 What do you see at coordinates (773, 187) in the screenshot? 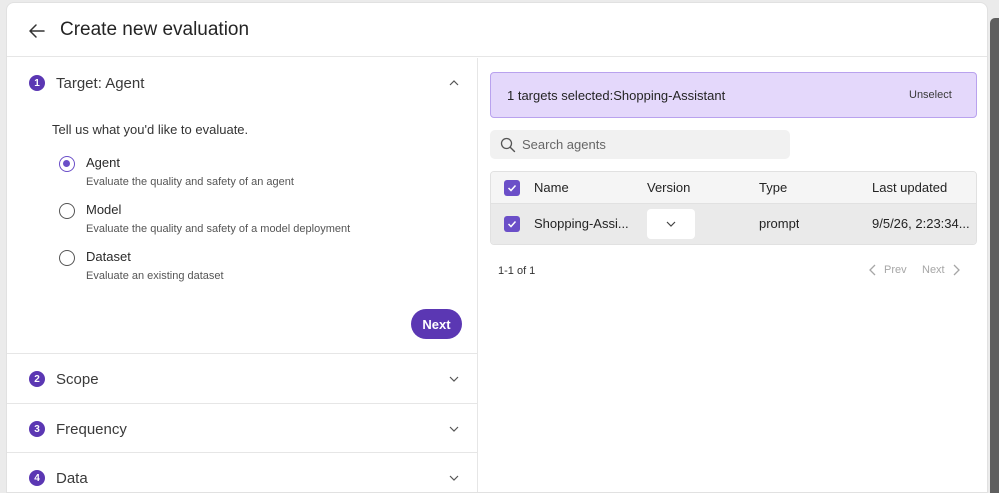
I see `column-header-type: Type` at bounding box center [773, 187].